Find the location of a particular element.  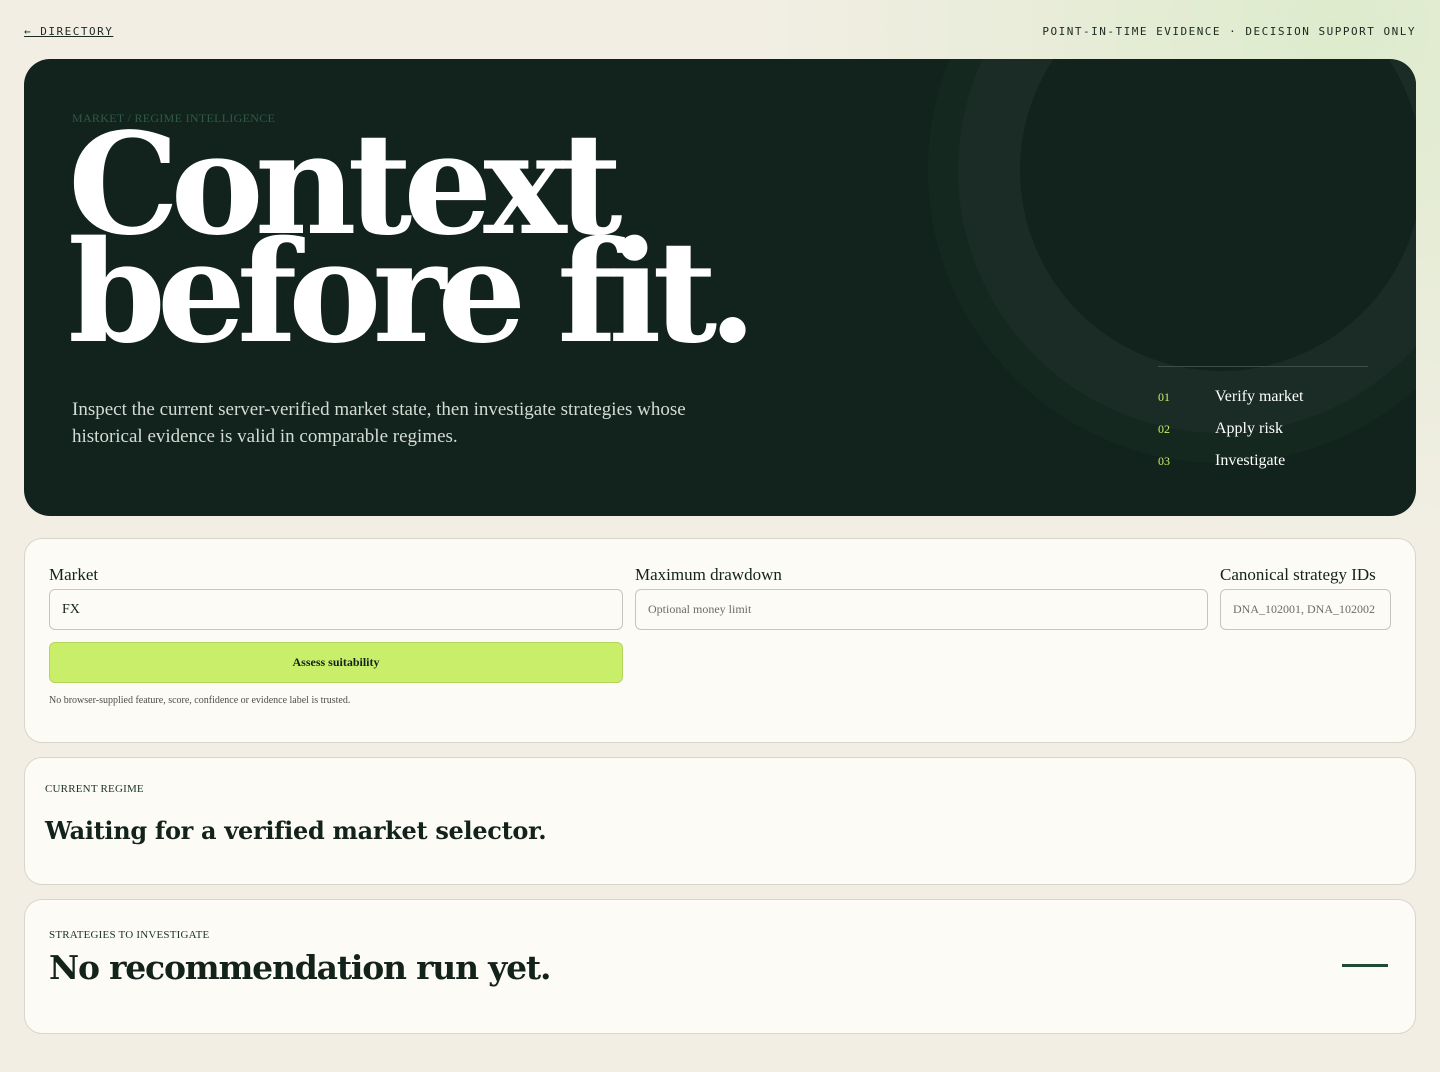

market-label: Market is located at coordinates (74, 574).